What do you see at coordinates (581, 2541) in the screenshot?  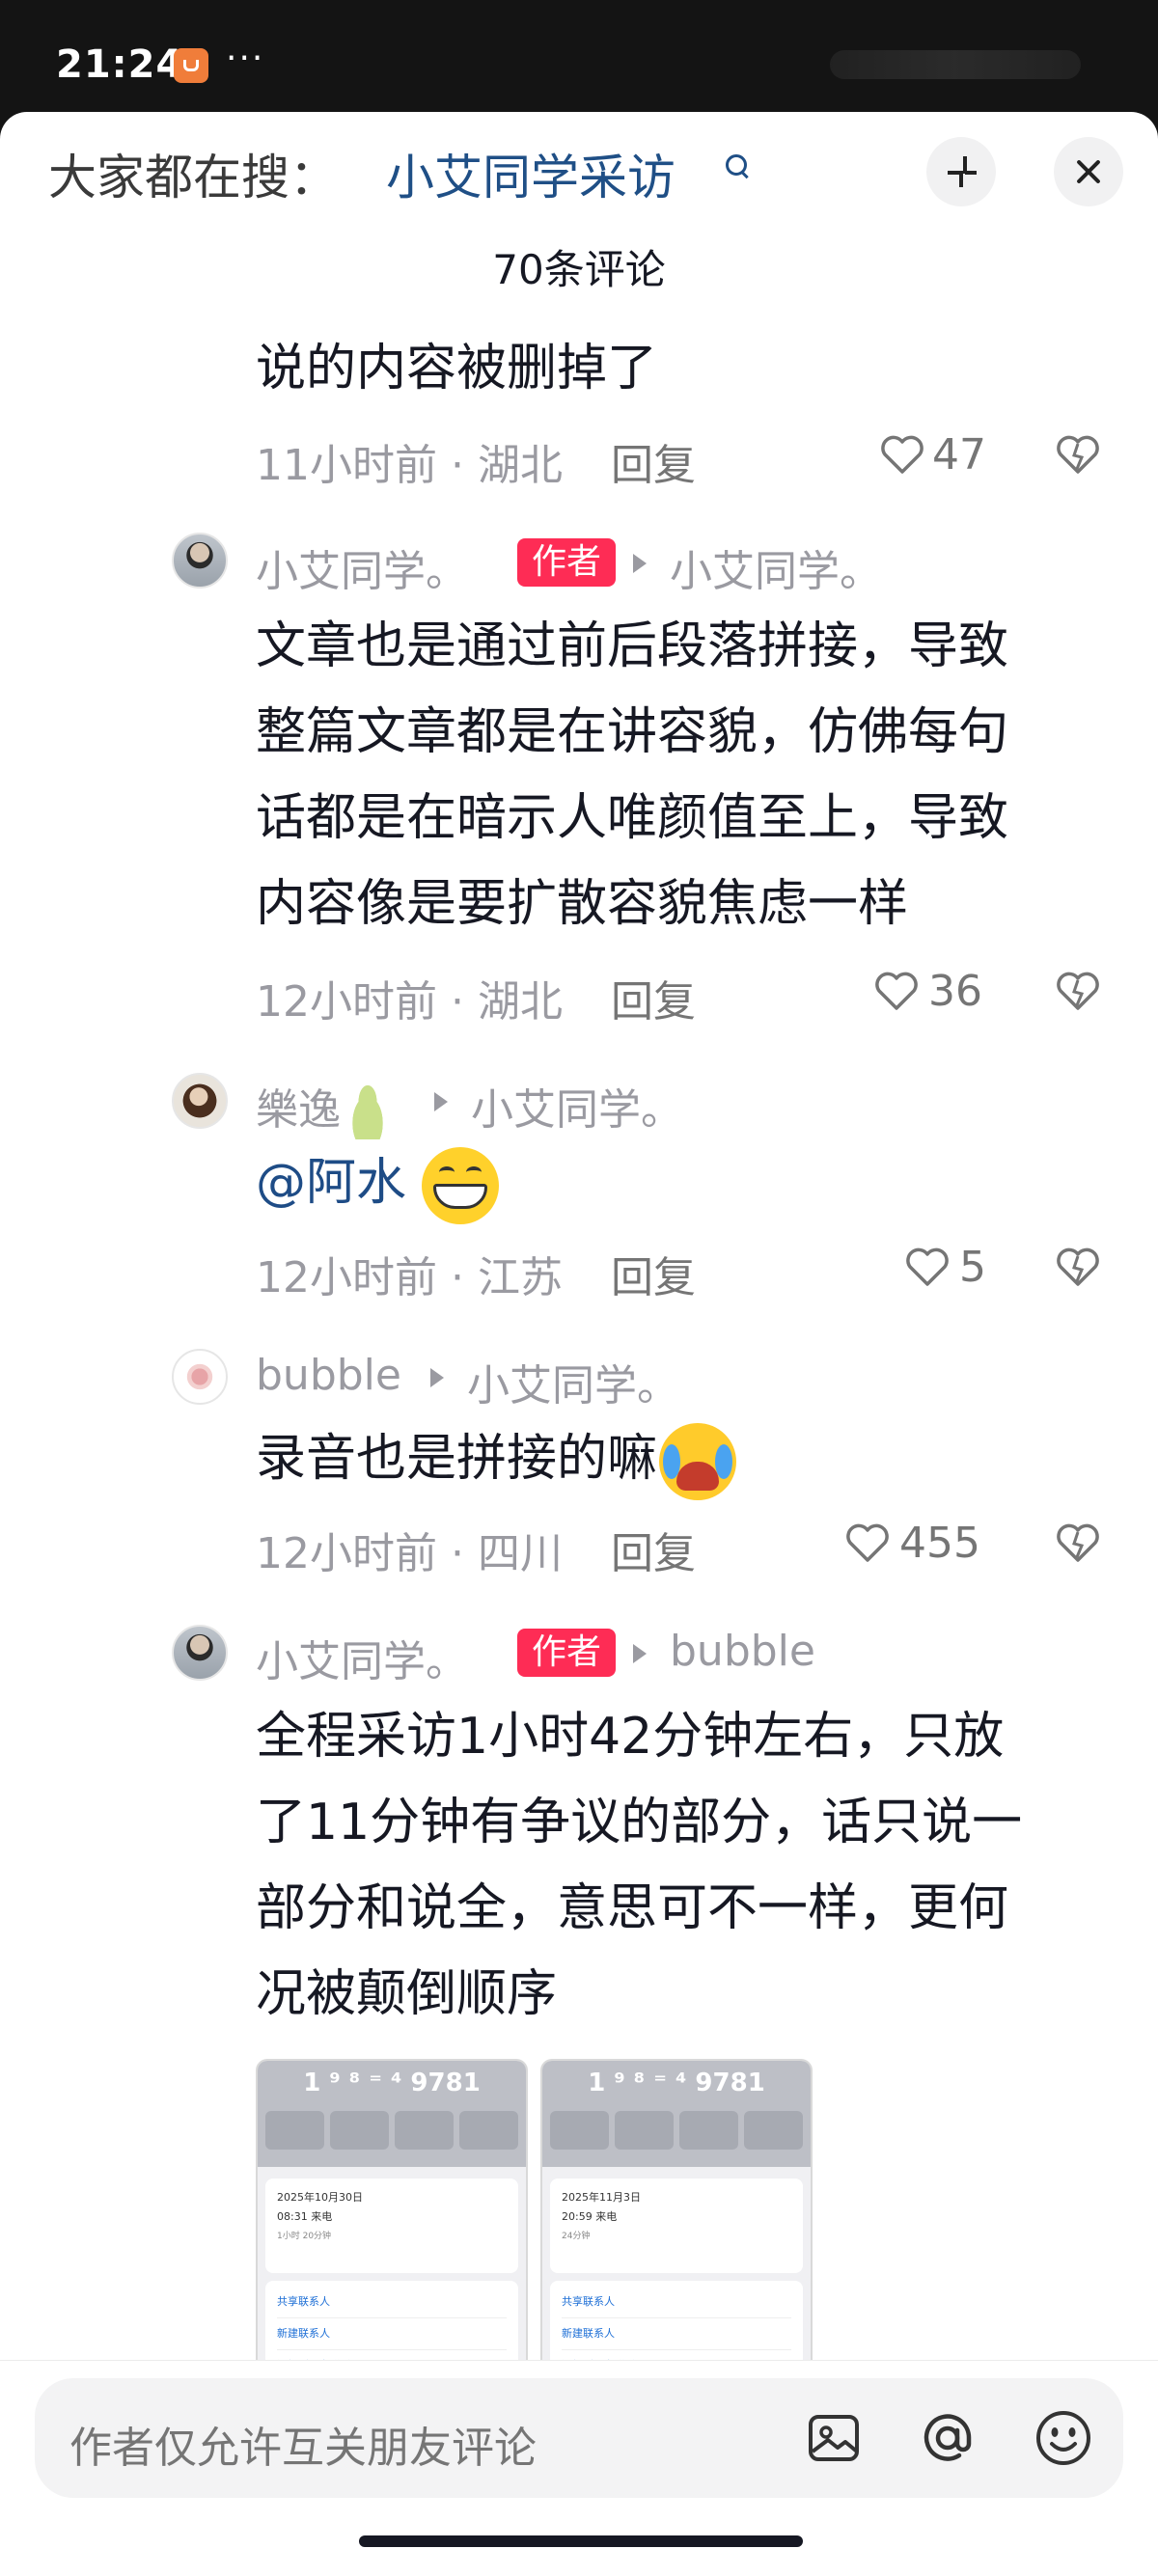 I see `home-indicator` at bounding box center [581, 2541].